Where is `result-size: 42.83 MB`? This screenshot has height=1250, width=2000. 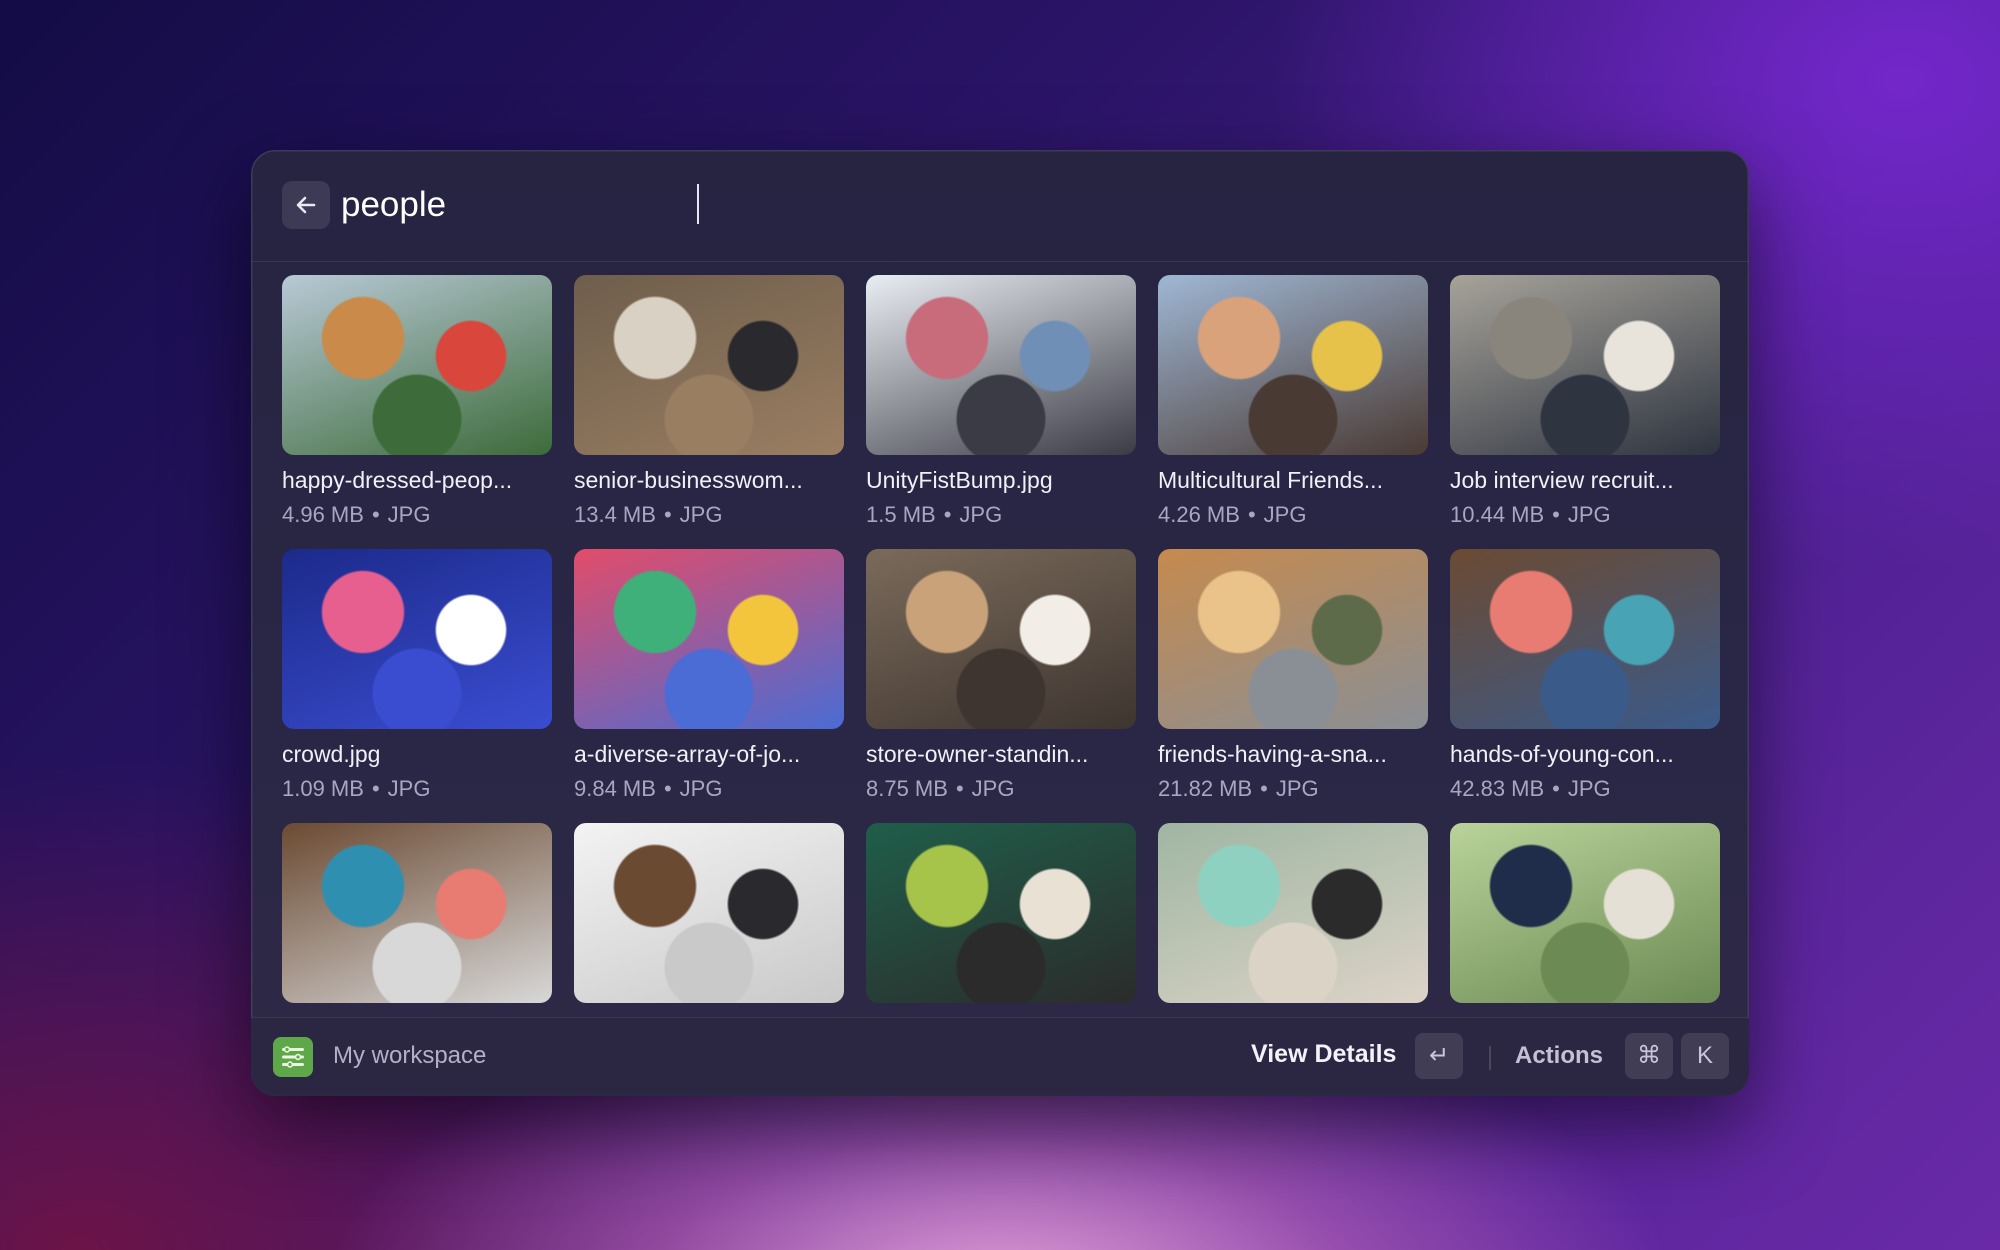 result-size: 42.83 MB is located at coordinates (1497, 788).